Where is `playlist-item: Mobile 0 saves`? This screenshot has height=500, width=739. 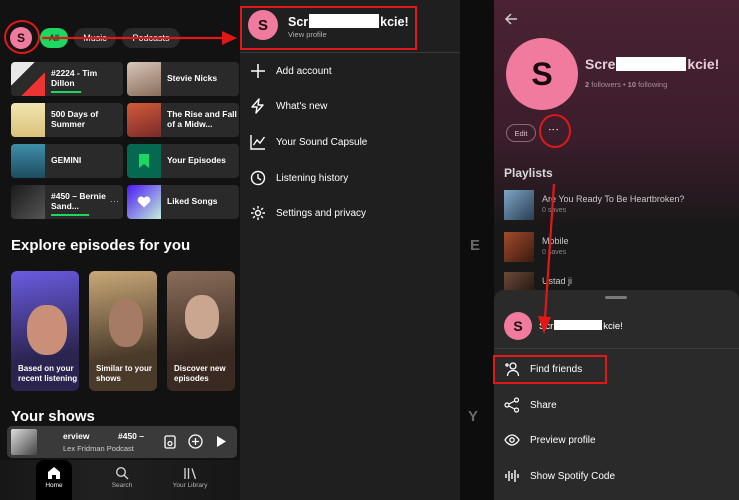
playlist-item: Mobile 0 saves is located at coordinates (621, 250).